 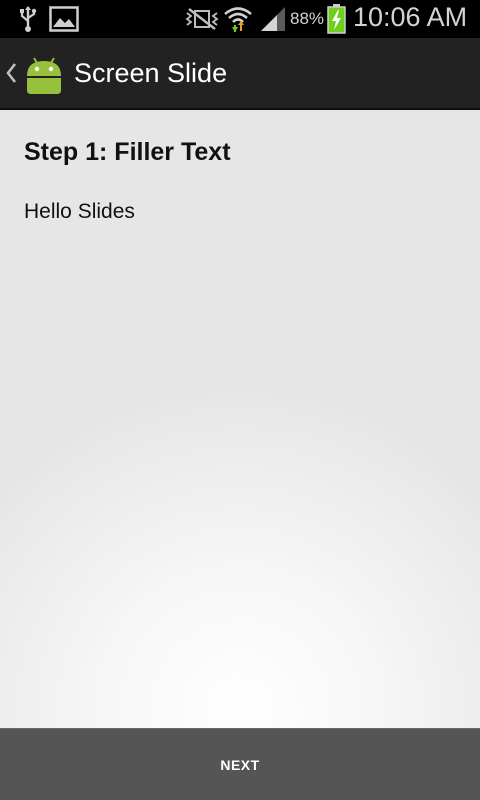 What do you see at coordinates (410, 17) in the screenshot?
I see `clock: 10:06 AM` at bounding box center [410, 17].